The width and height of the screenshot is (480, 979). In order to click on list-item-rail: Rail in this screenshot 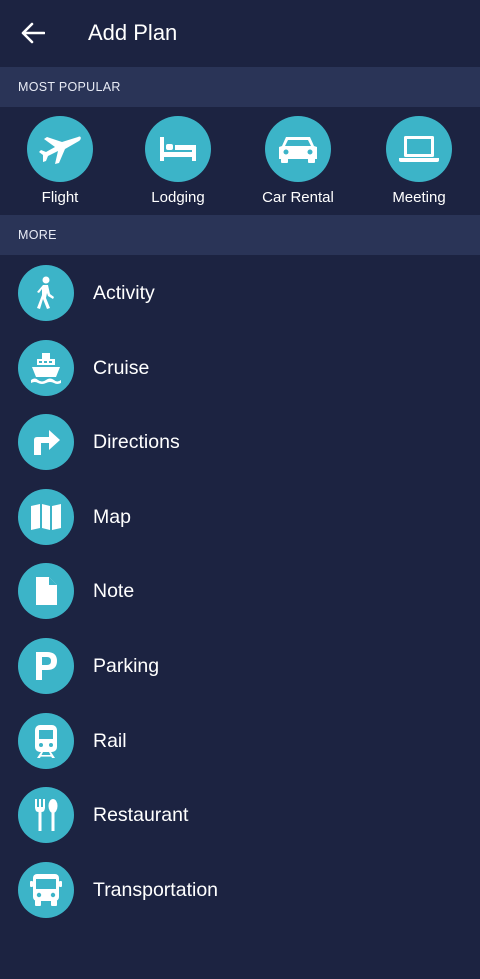, I will do `click(240, 741)`.